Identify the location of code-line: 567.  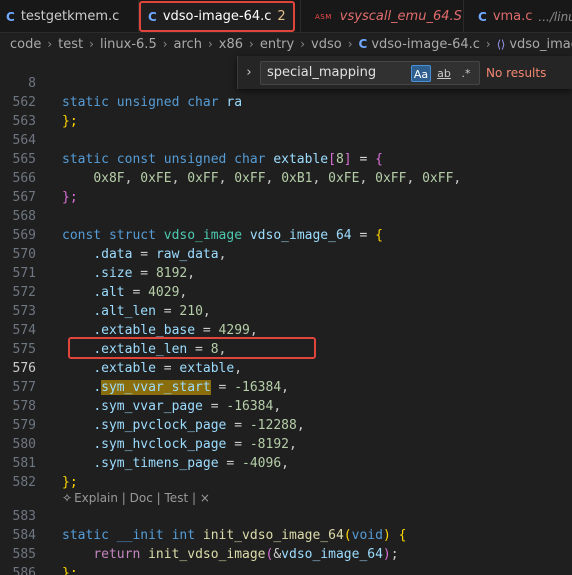
(286, 187).